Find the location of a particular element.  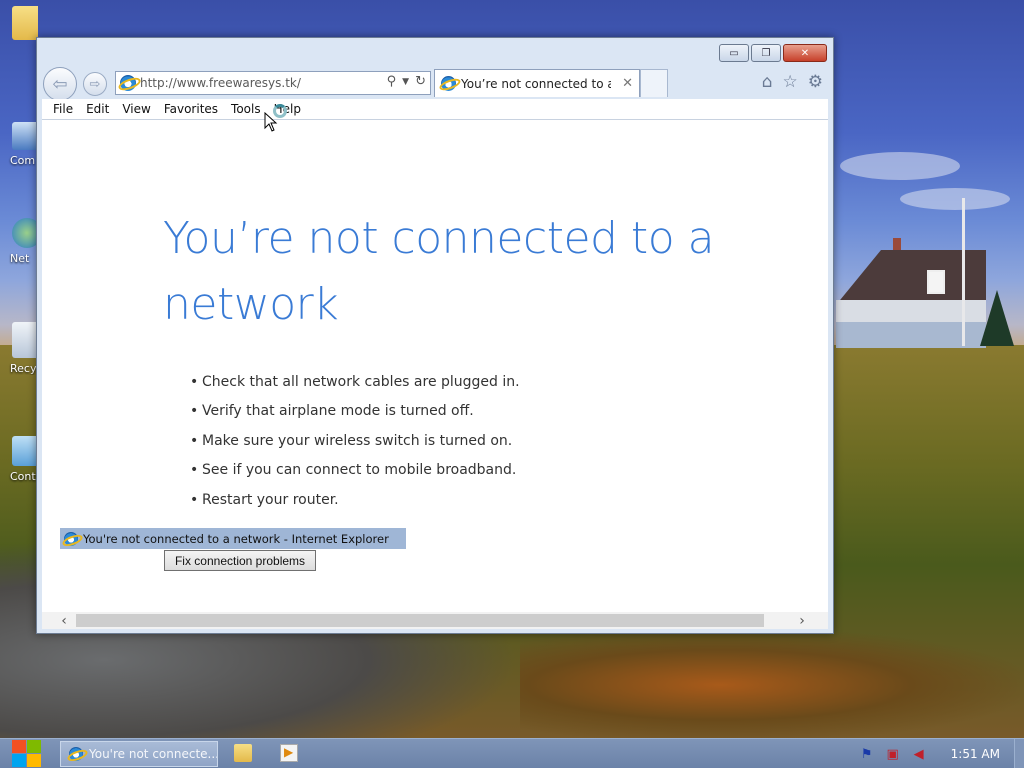

forward-arrow-icon: ⇨ is located at coordinates (95, 84).